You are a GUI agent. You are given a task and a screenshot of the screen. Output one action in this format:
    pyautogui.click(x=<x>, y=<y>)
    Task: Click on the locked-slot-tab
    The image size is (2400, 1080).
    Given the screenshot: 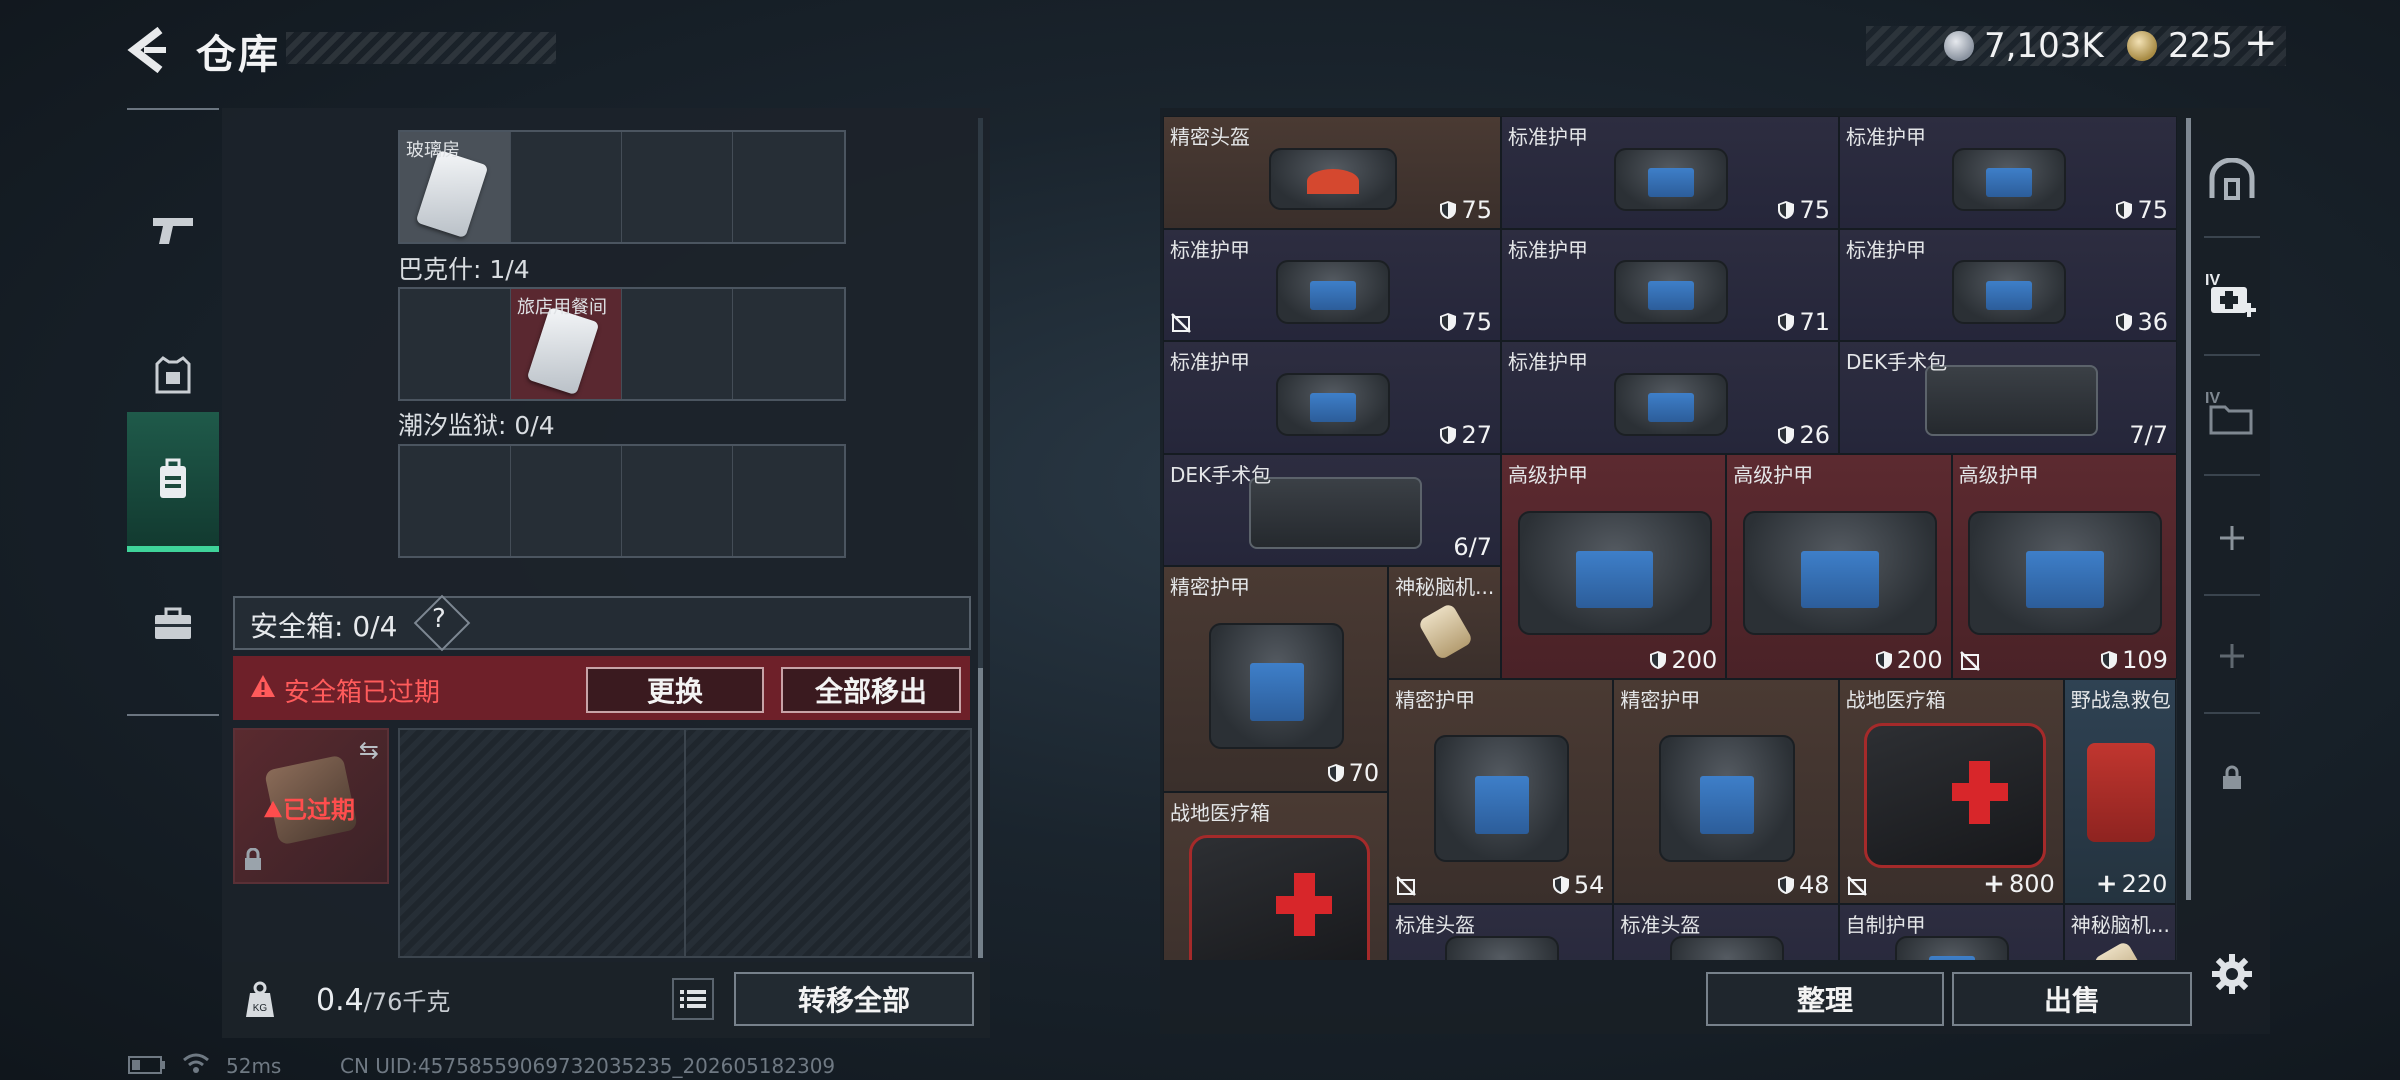 What is the action you would take?
    pyautogui.click(x=2232, y=778)
    